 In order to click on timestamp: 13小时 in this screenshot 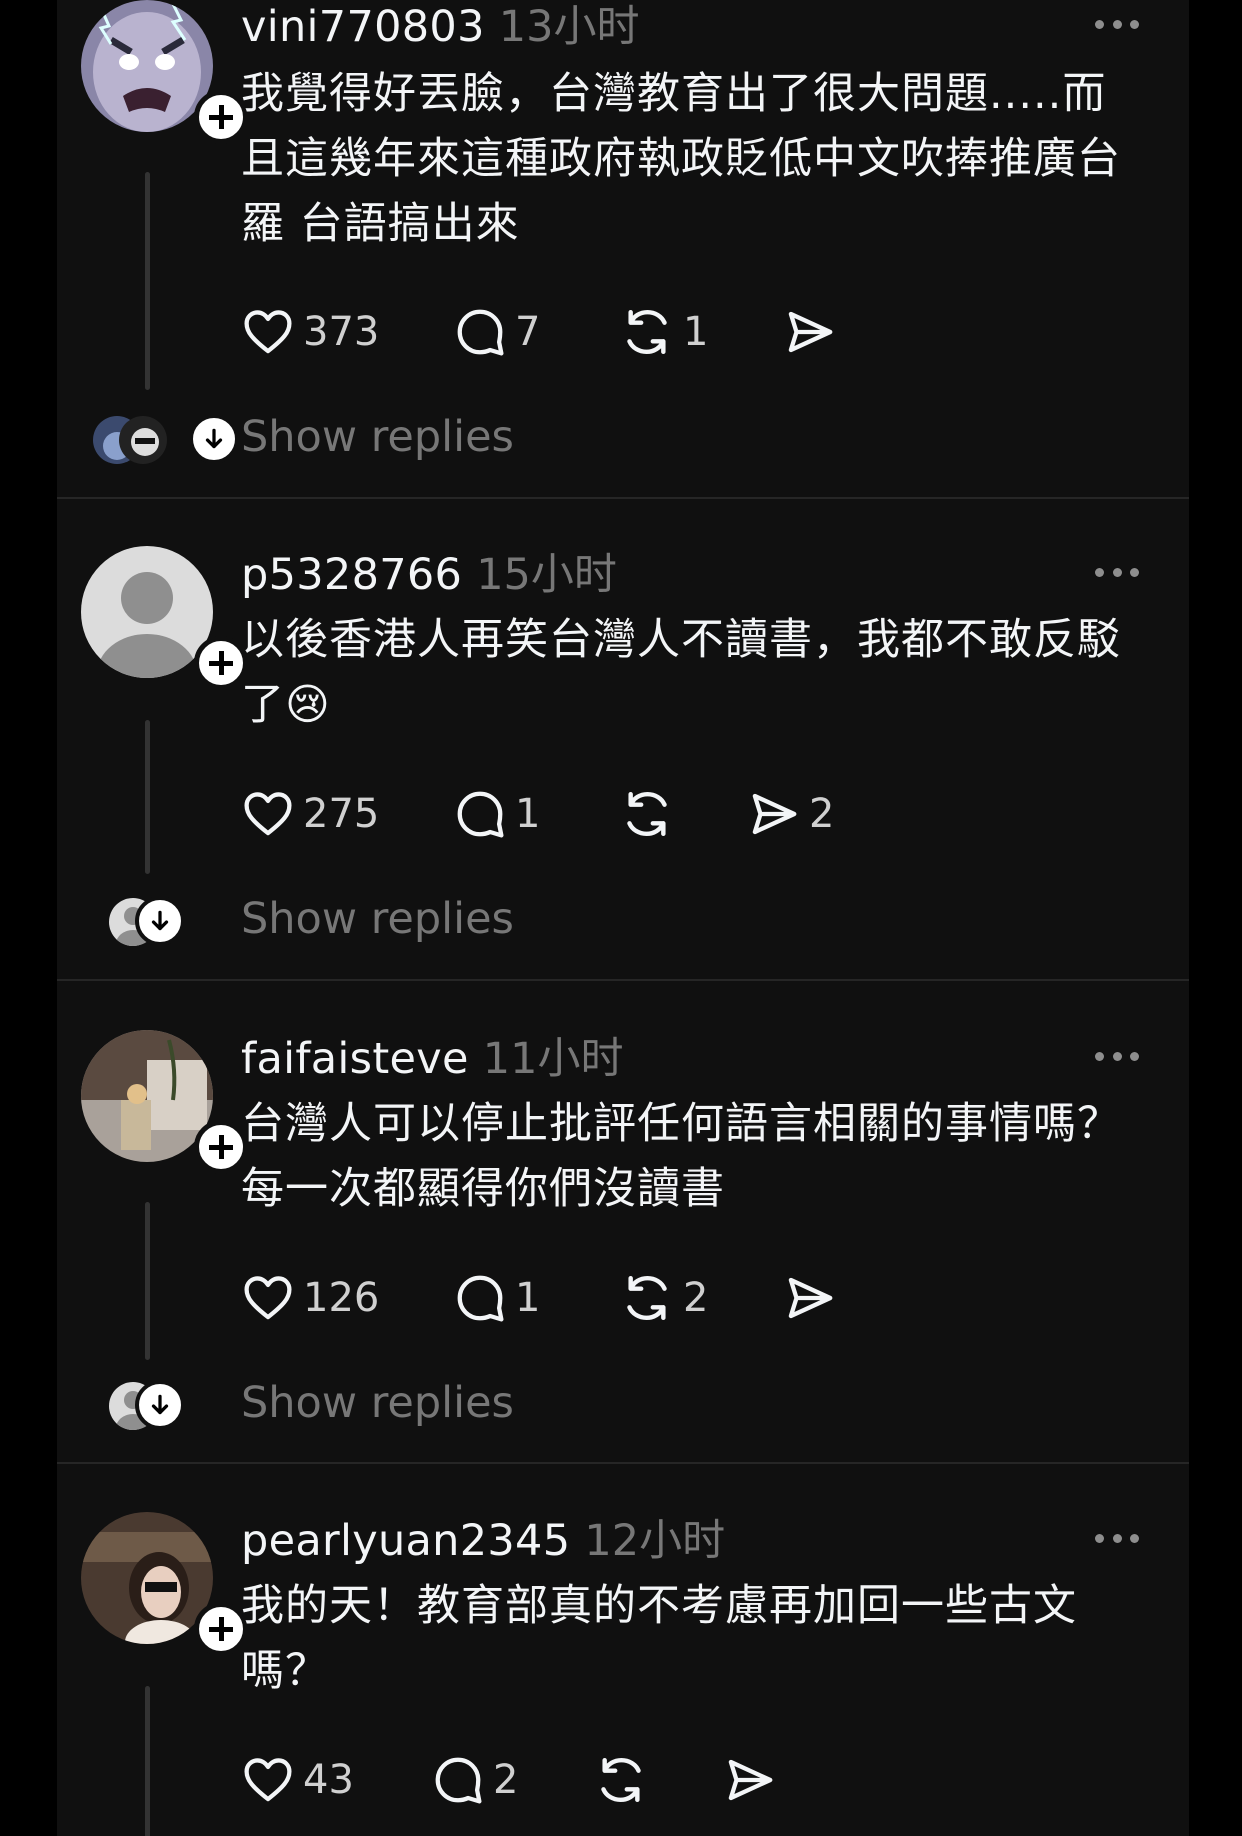, I will do `click(569, 27)`.